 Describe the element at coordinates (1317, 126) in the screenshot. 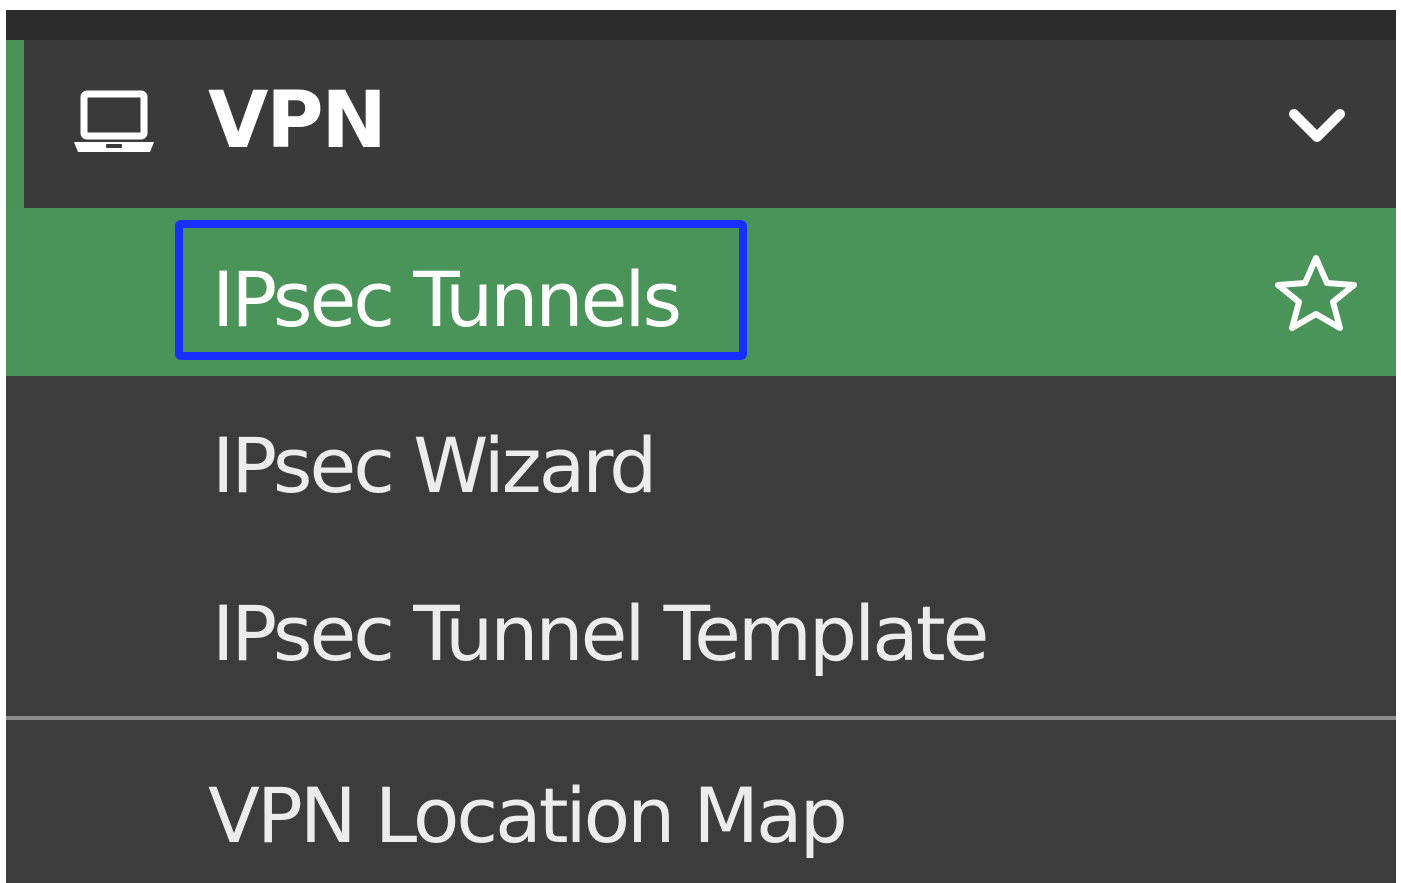

I see `chevron-down-icon` at that location.